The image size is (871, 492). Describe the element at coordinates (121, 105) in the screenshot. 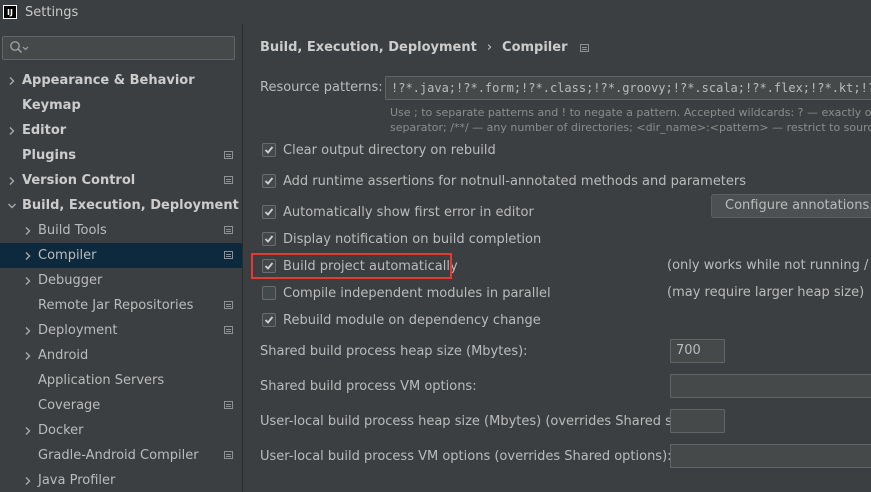

I see `sidebar-item-keymap: Keymap` at that location.